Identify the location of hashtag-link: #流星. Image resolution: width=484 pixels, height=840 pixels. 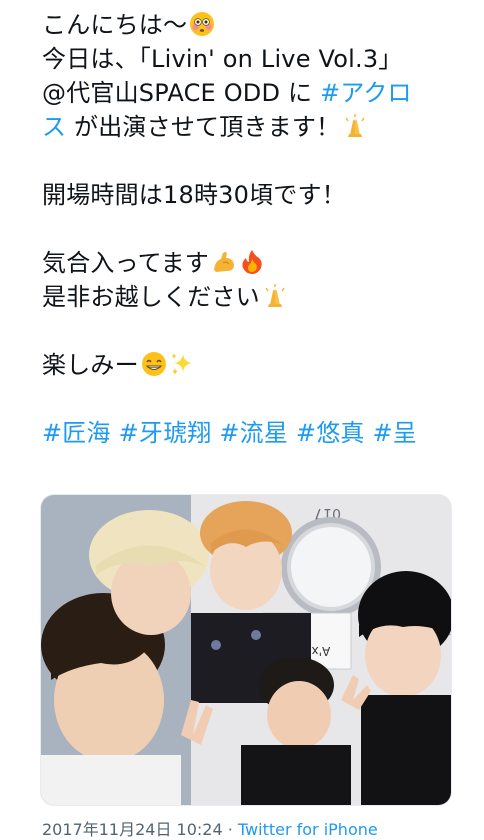
(253, 433).